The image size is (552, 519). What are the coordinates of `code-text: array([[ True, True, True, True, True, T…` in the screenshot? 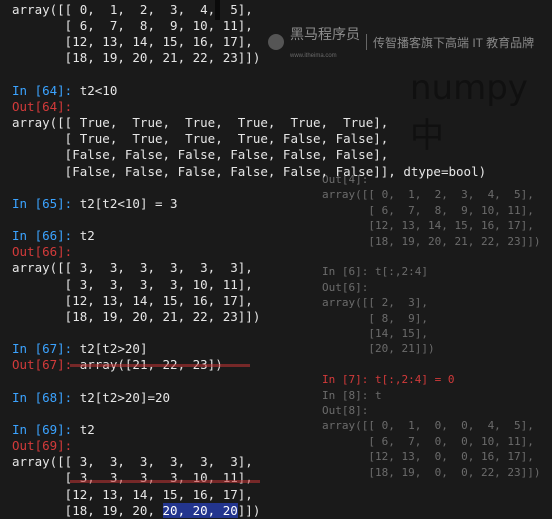 It's located at (200, 123).